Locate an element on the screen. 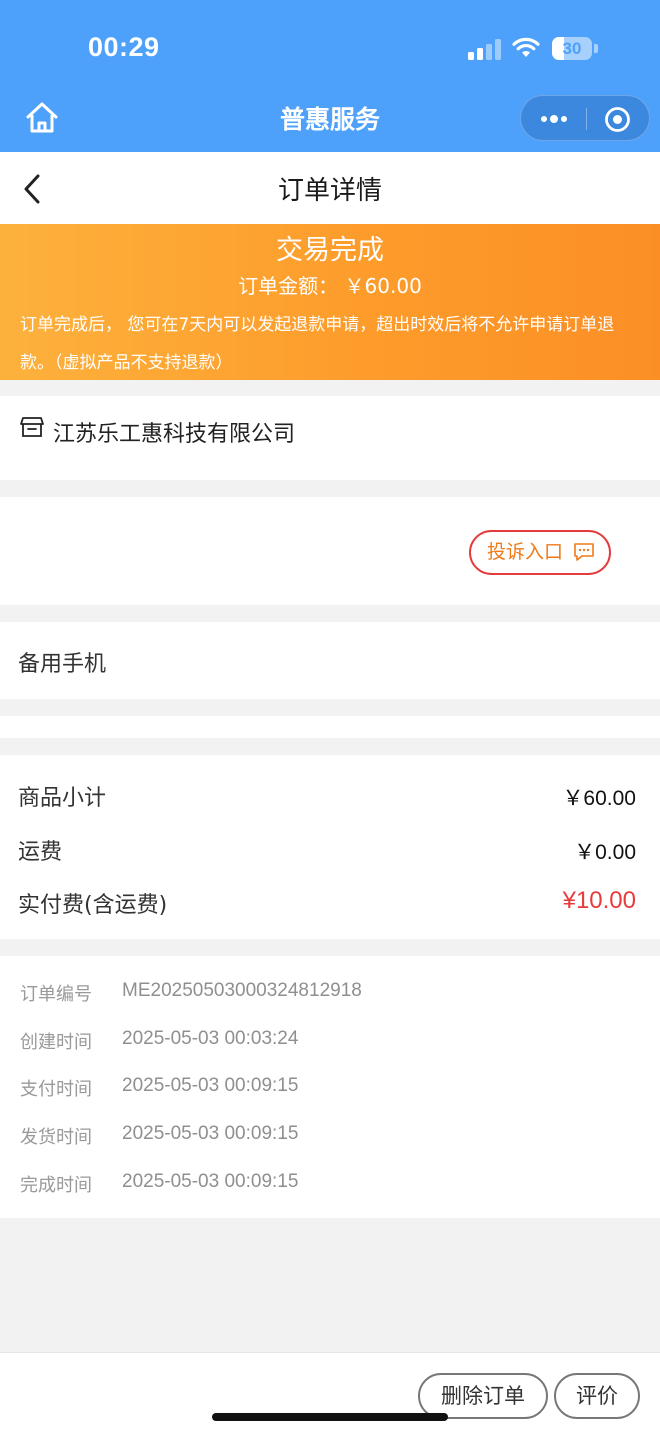 The width and height of the screenshot is (660, 1434). created-time: 2025-05-03 00:03:24 is located at coordinates (210, 1038).